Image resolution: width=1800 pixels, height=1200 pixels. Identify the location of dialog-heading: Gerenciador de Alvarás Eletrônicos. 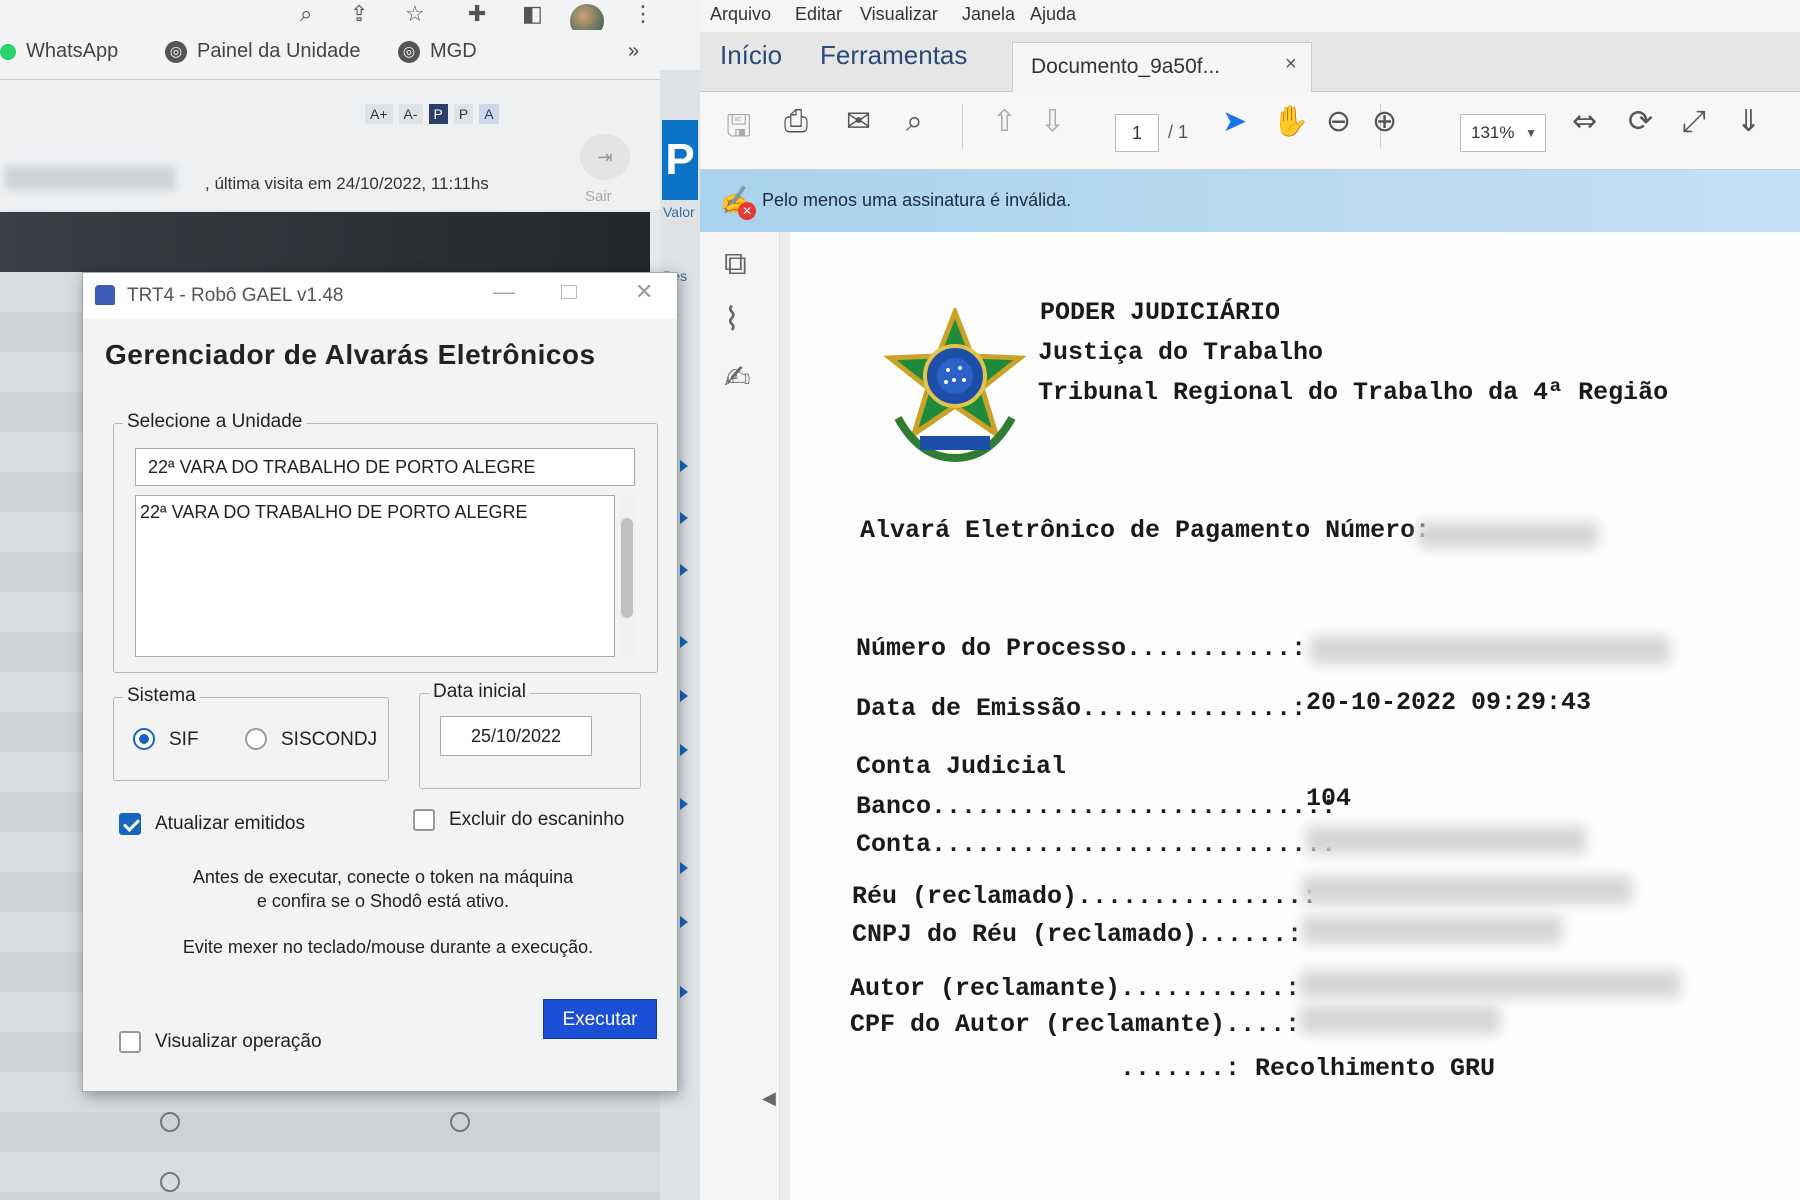
(350, 354).